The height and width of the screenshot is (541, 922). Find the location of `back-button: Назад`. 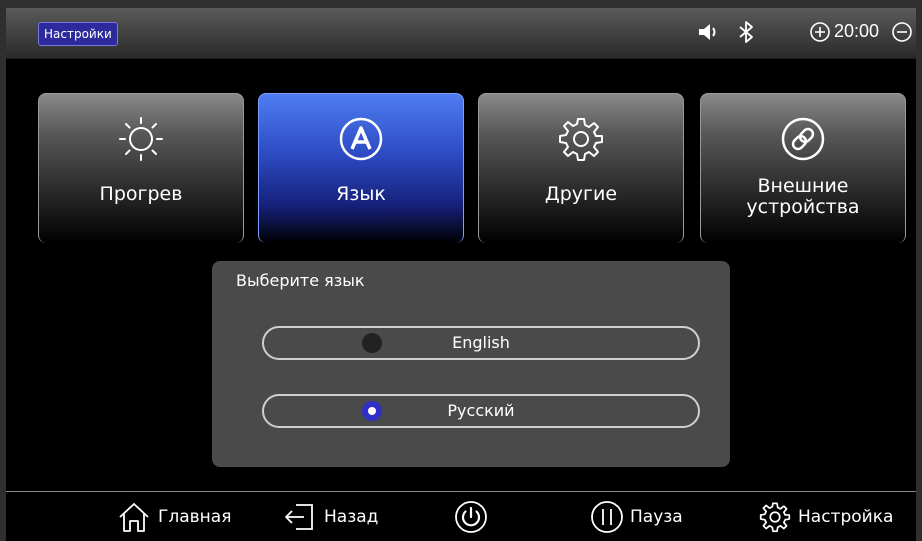

back-button: Назад is located at coordinates (330, 516).